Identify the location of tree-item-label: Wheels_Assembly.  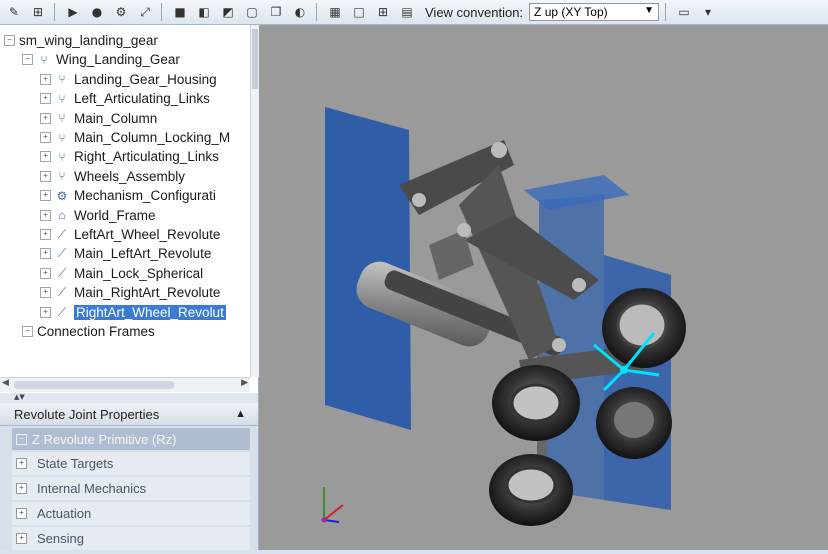
(130, 176).